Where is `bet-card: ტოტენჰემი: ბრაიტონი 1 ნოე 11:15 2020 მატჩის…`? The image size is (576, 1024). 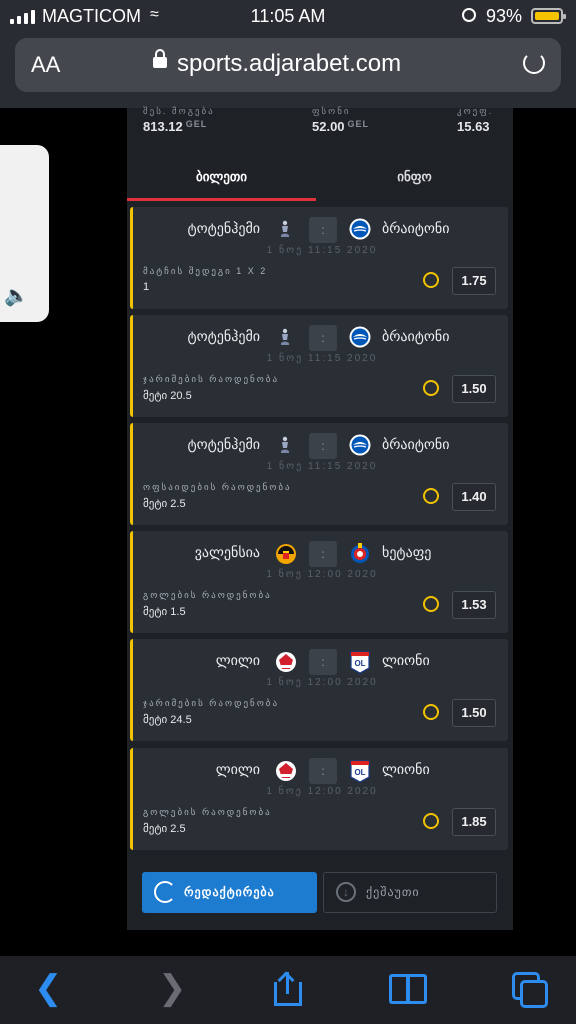
bet-card: ტოტენჰემი: ბრაიტონი 1 ნოე 11:15 2020 მატჩის… is located at coordinates (319, 258).